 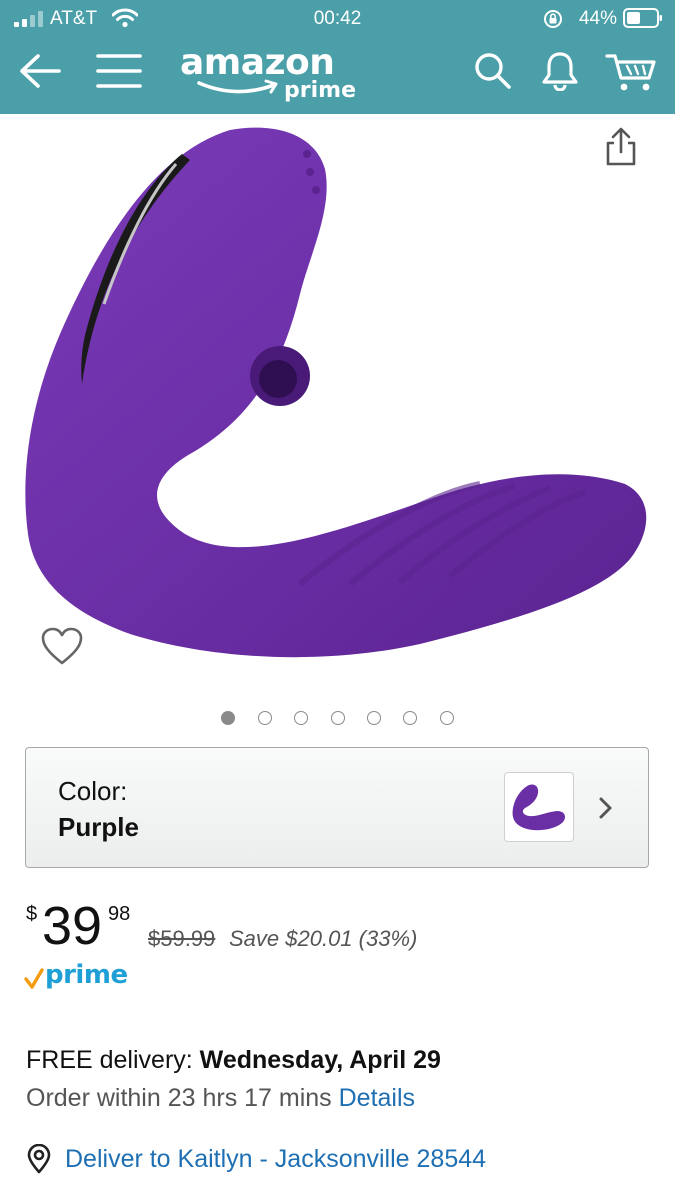 What do you see at coordinates (642, 18) in the screenshot?
I see `battery-icon` at bounding box center [642, 18].